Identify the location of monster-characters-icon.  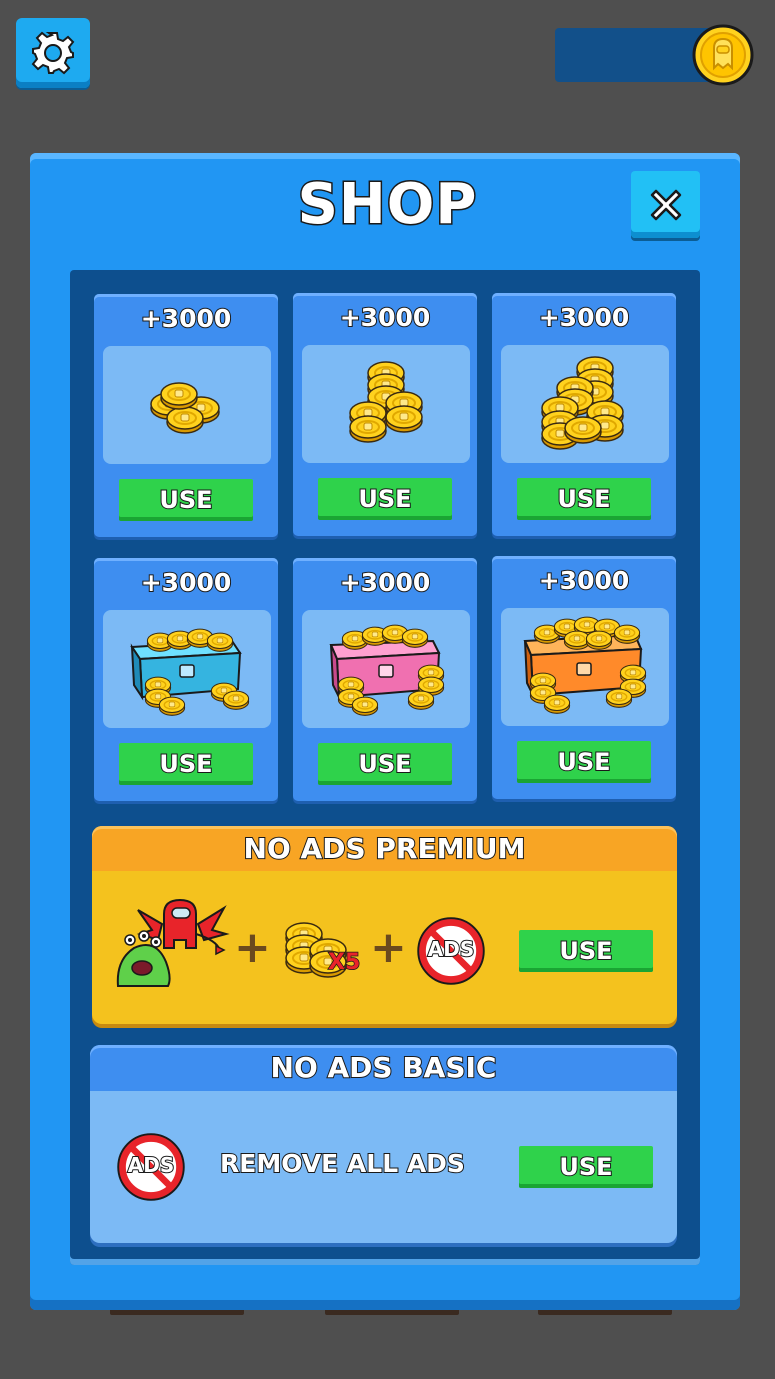
(173, 942).